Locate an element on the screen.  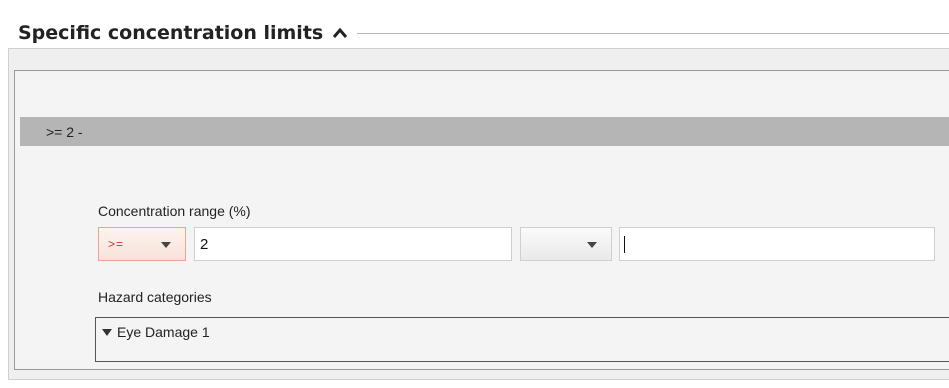
upper-qualifier-select is located at coordinates (566, 244).